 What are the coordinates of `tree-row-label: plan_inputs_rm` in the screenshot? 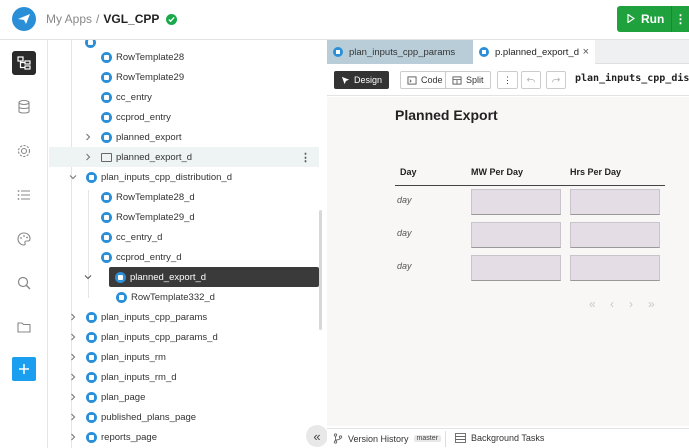 It's located at (133, 357).